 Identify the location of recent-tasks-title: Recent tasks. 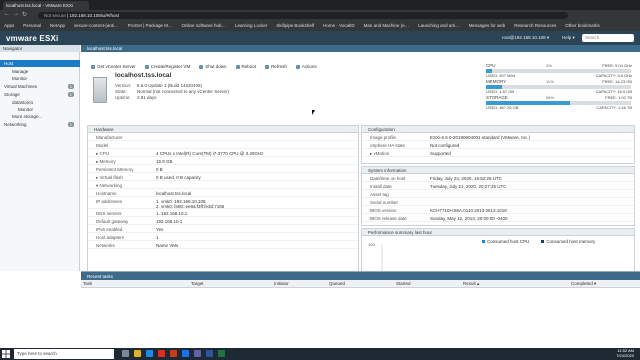
(360, 276).